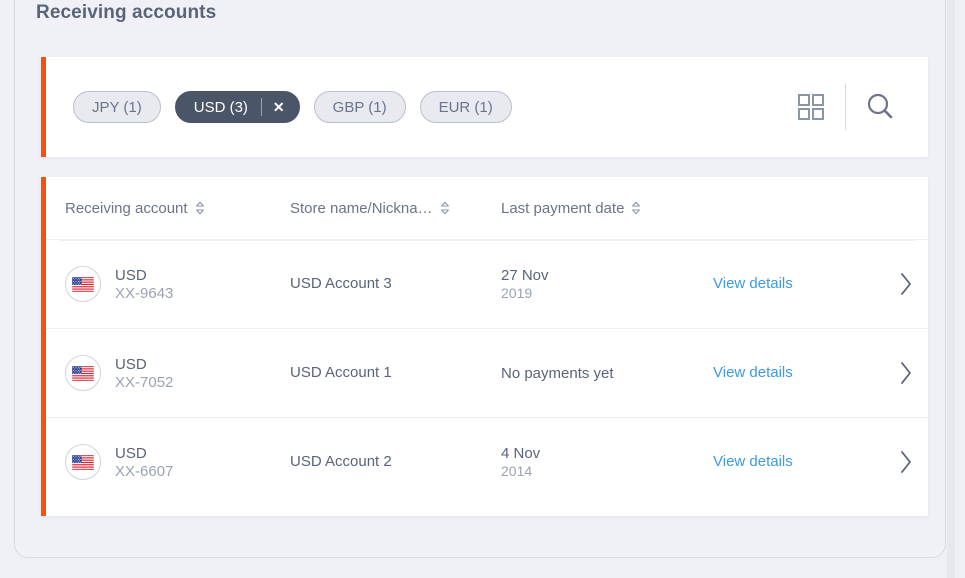 The image size is (965, 578). Describe the element at coordinates (607, 284) in the screenshot. I see `cell-last-payment-date: 27 Nov 2019` at that location.